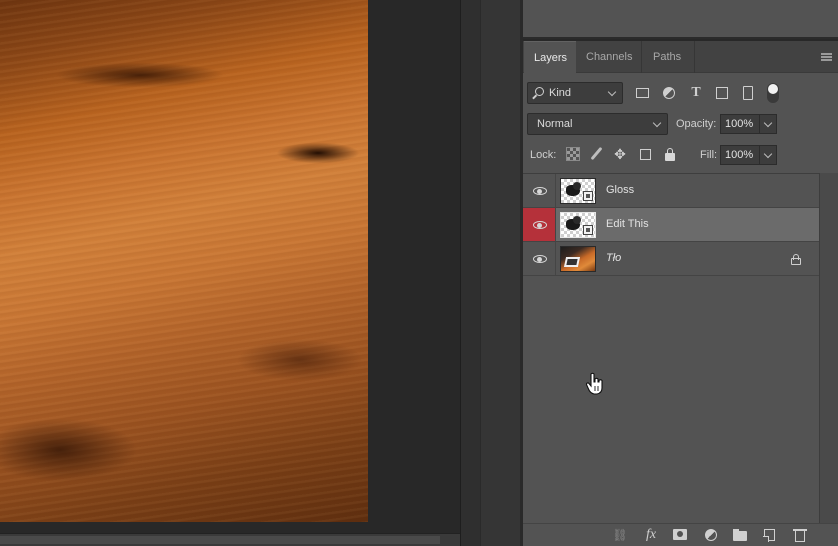 This screenshot has height=546, width=838. I want to click on canvas-vertical-scrollbar, so click(470, 273).